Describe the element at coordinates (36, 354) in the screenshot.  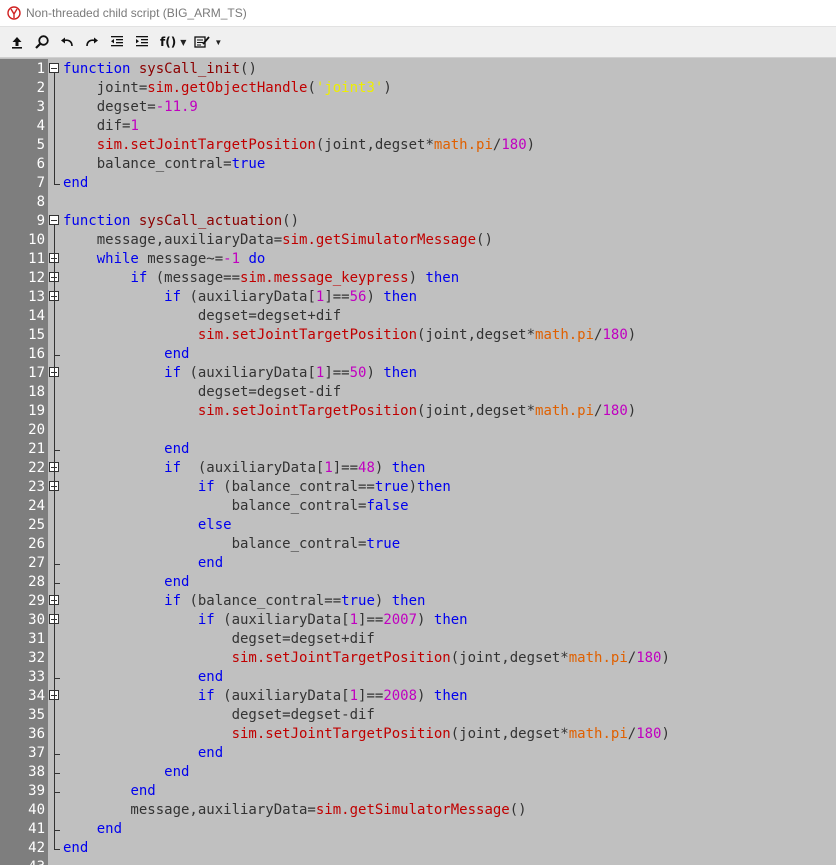
I see `line-number: 16` at that location.